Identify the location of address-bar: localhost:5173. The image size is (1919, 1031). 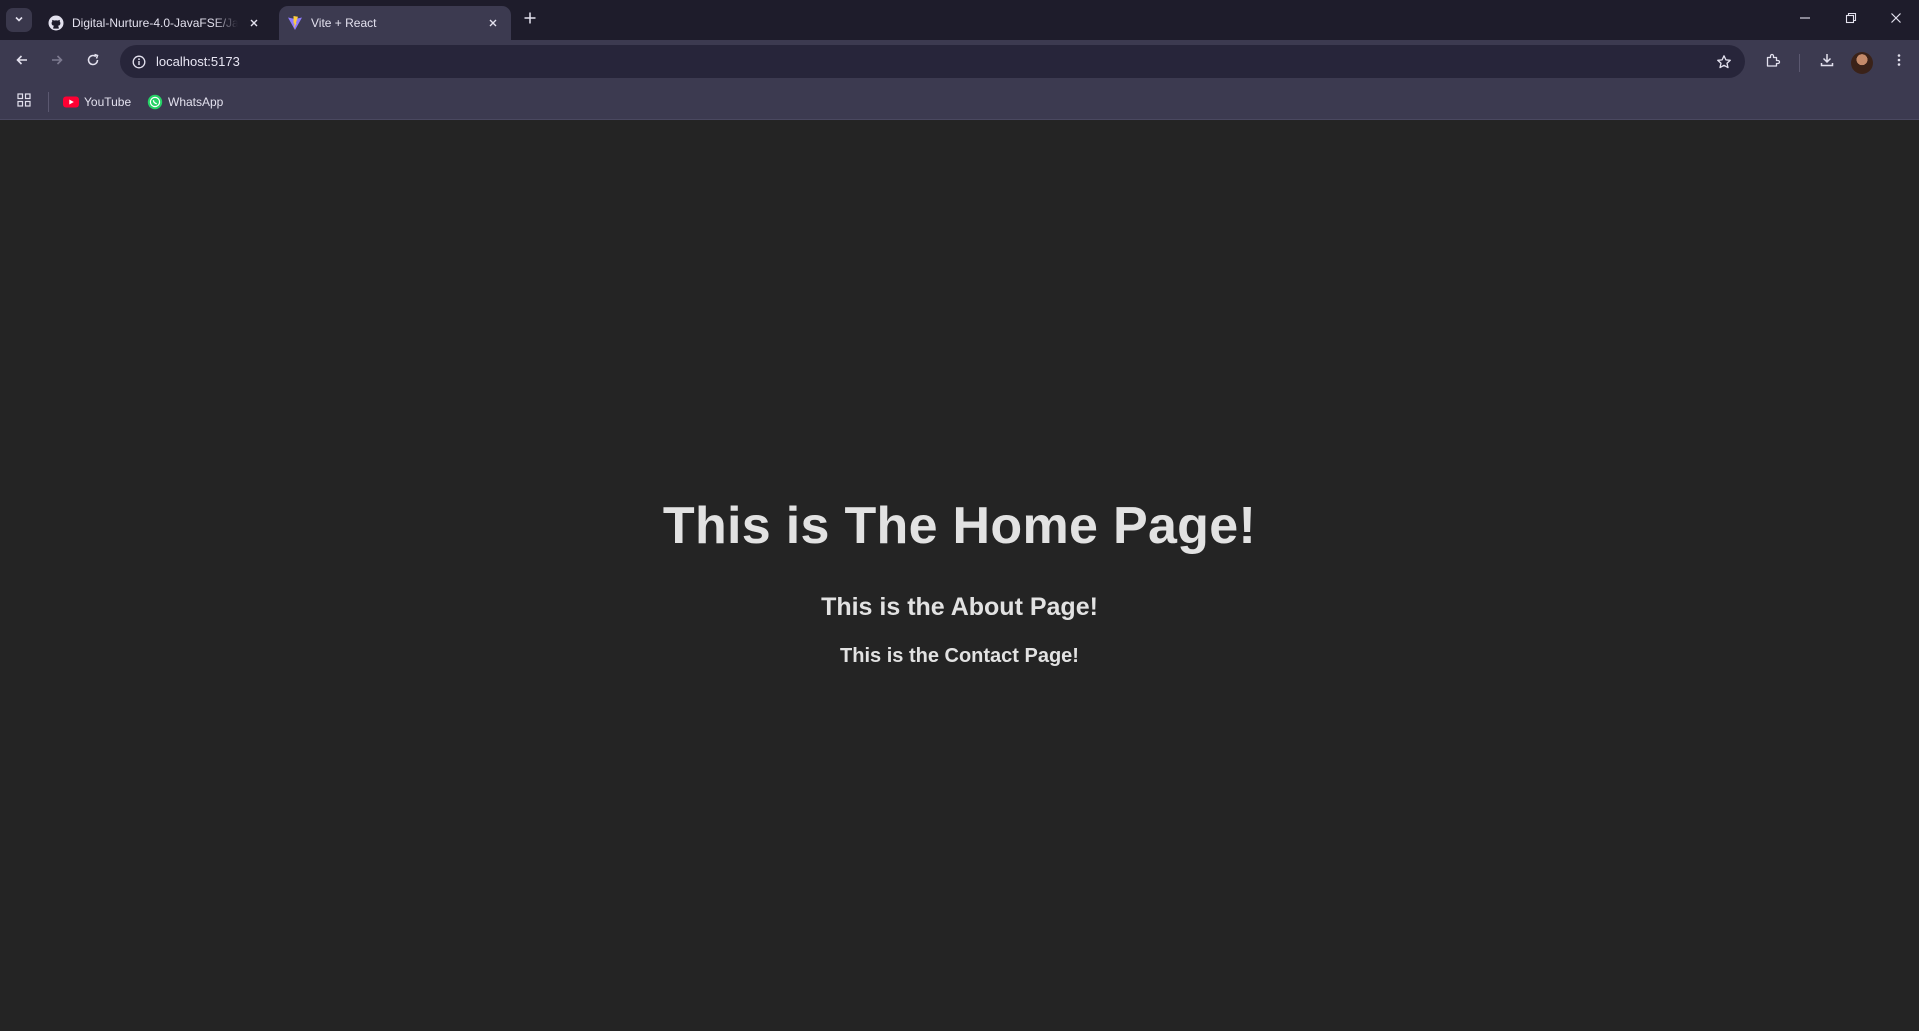
(932, 61).